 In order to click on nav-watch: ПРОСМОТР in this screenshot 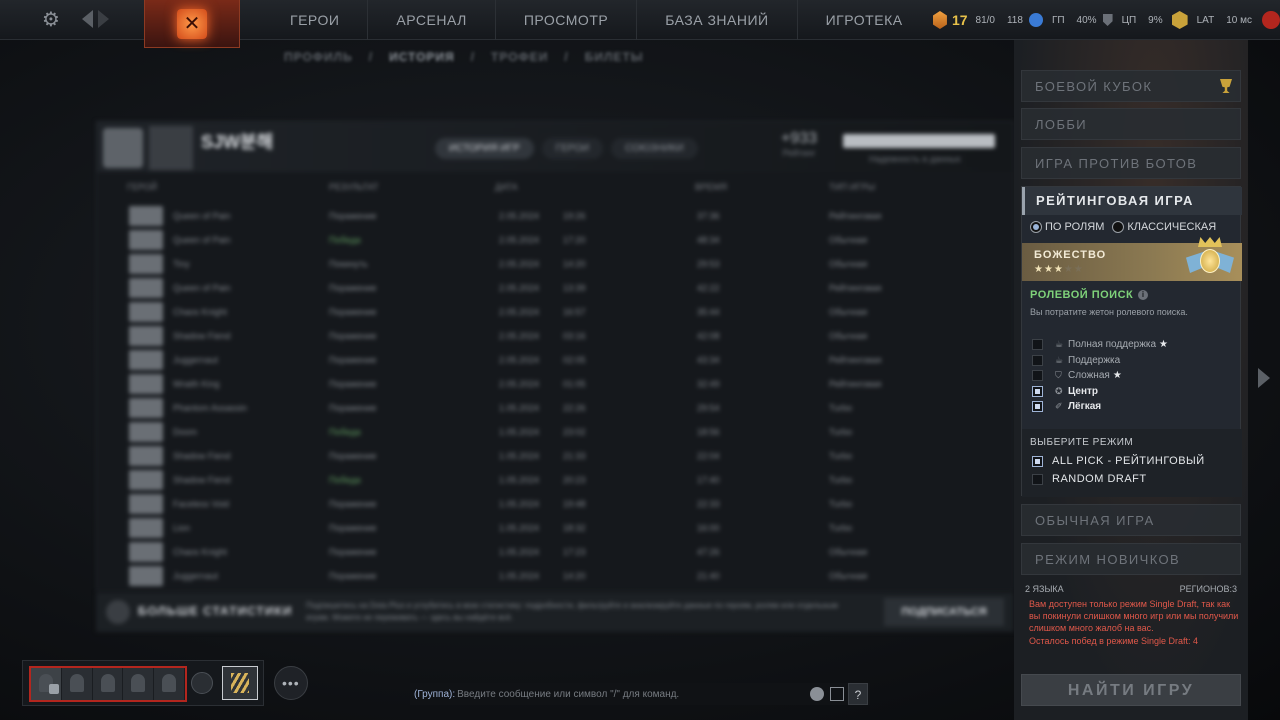, I will do `click(565, 20)`.